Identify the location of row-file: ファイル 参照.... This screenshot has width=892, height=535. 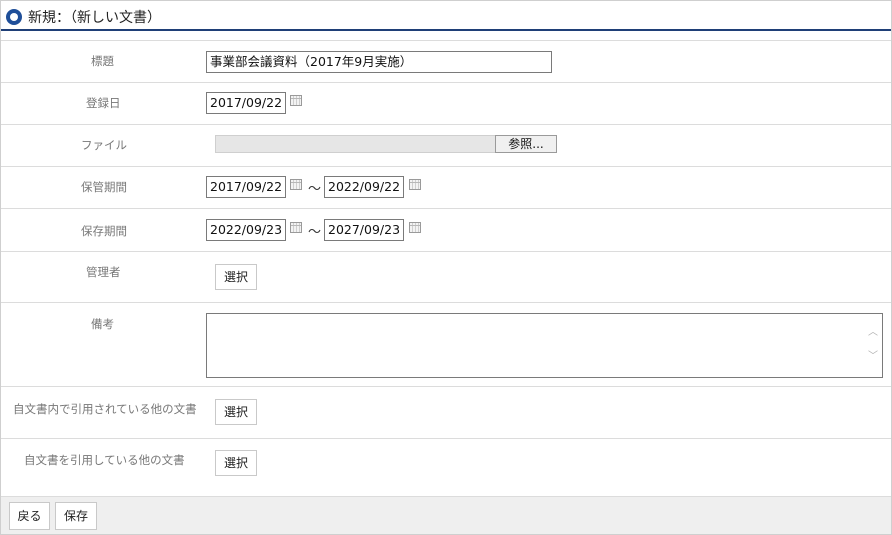
(446, 145).